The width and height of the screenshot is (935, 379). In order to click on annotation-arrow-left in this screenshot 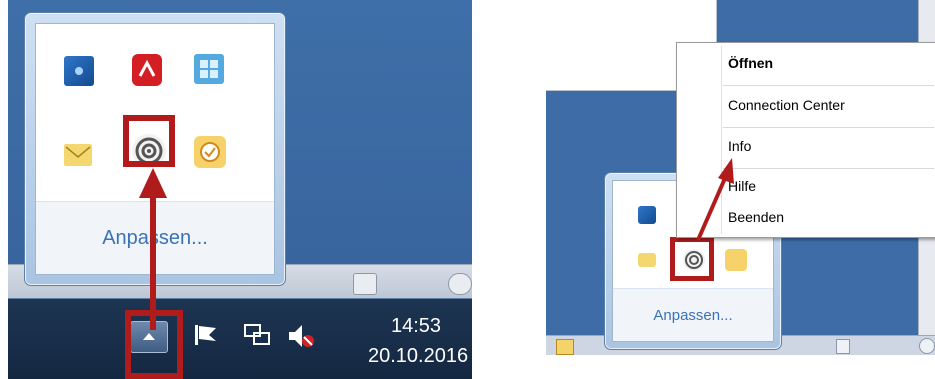, I will do `click(153, 249)`.